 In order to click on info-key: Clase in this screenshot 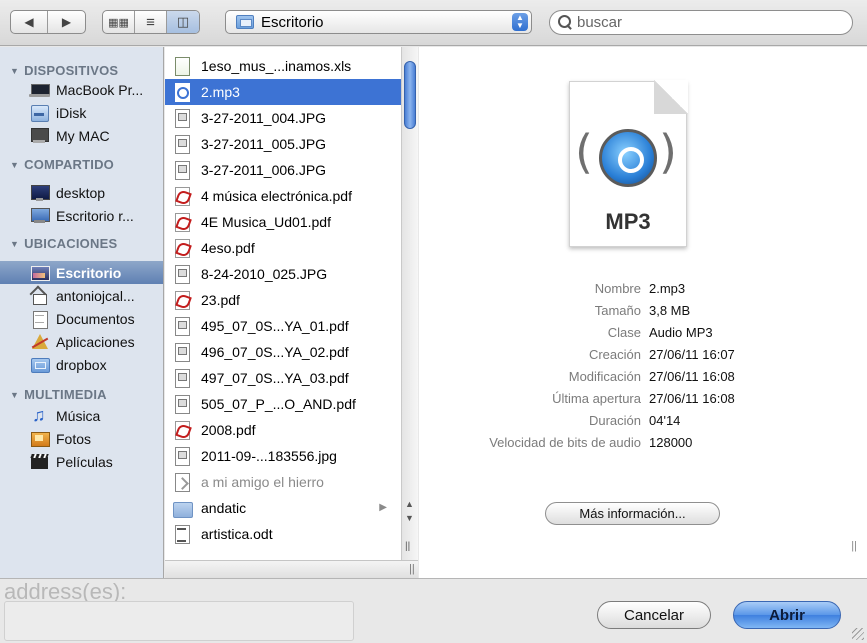, I will do `click(624, 332)`.